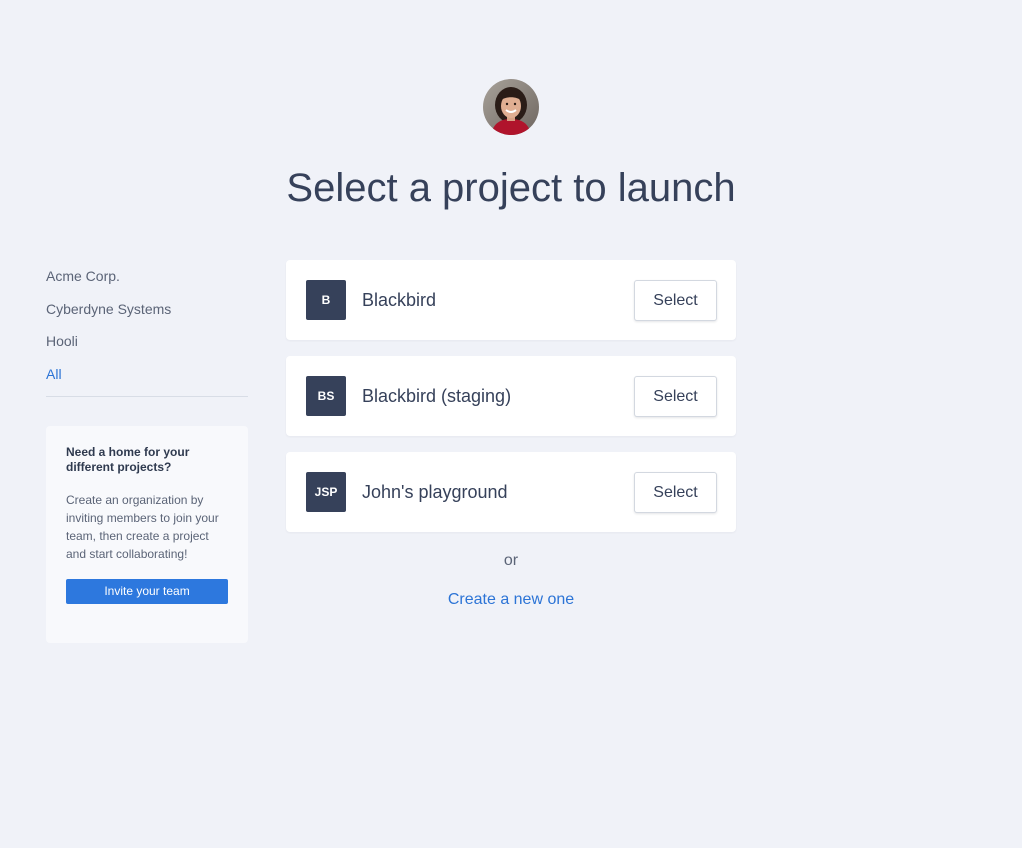  Describe the element at coordinates (147, 591) in the screenshot. I see `invite-team-button: Invite your team` at that location.